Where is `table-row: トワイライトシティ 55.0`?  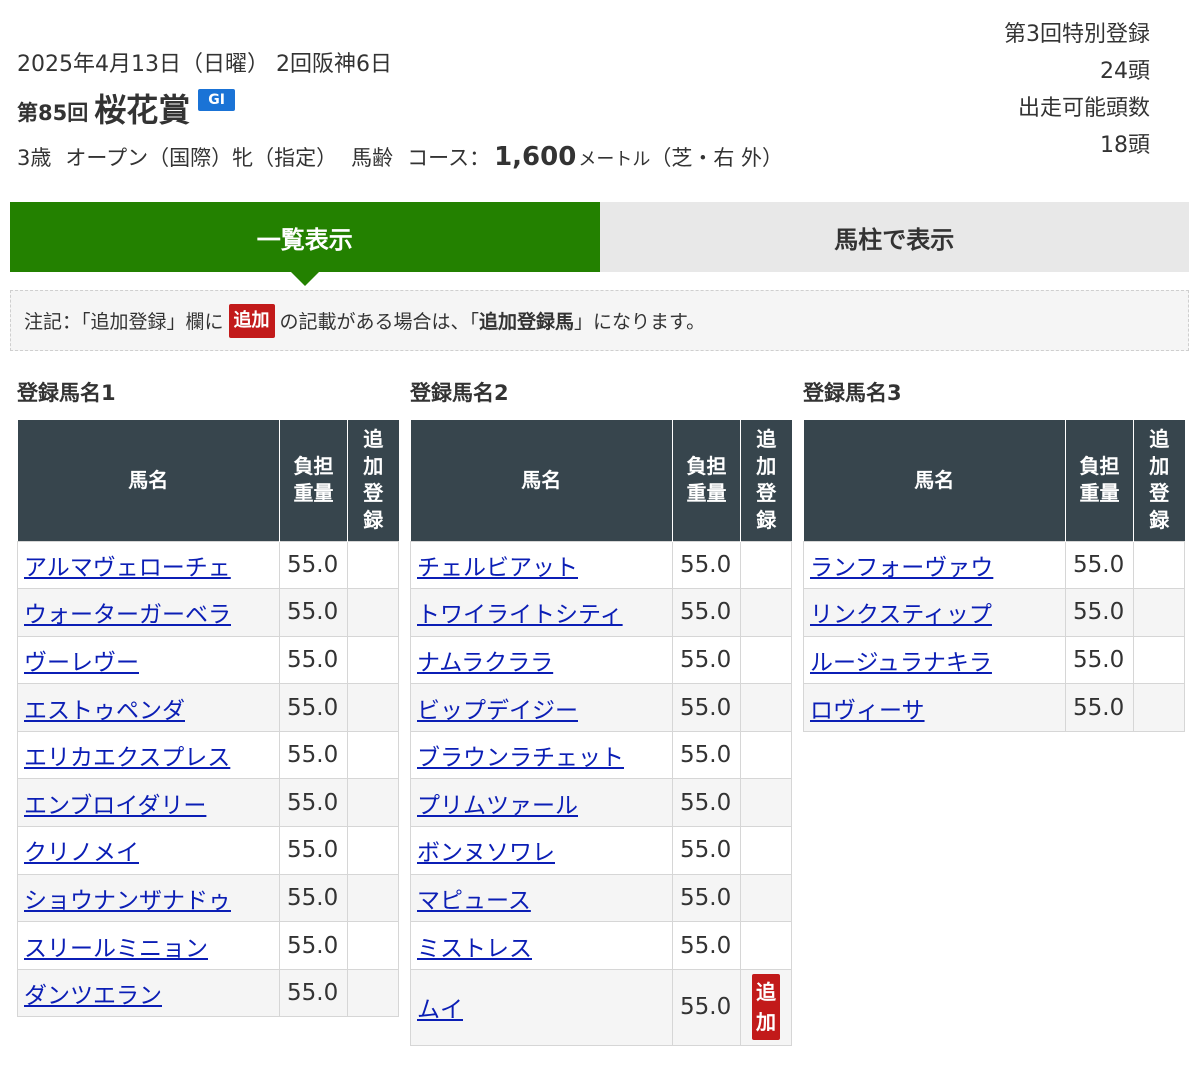
table-row: トワイライトシティ 55.0 is located at coordinates (601, 612).